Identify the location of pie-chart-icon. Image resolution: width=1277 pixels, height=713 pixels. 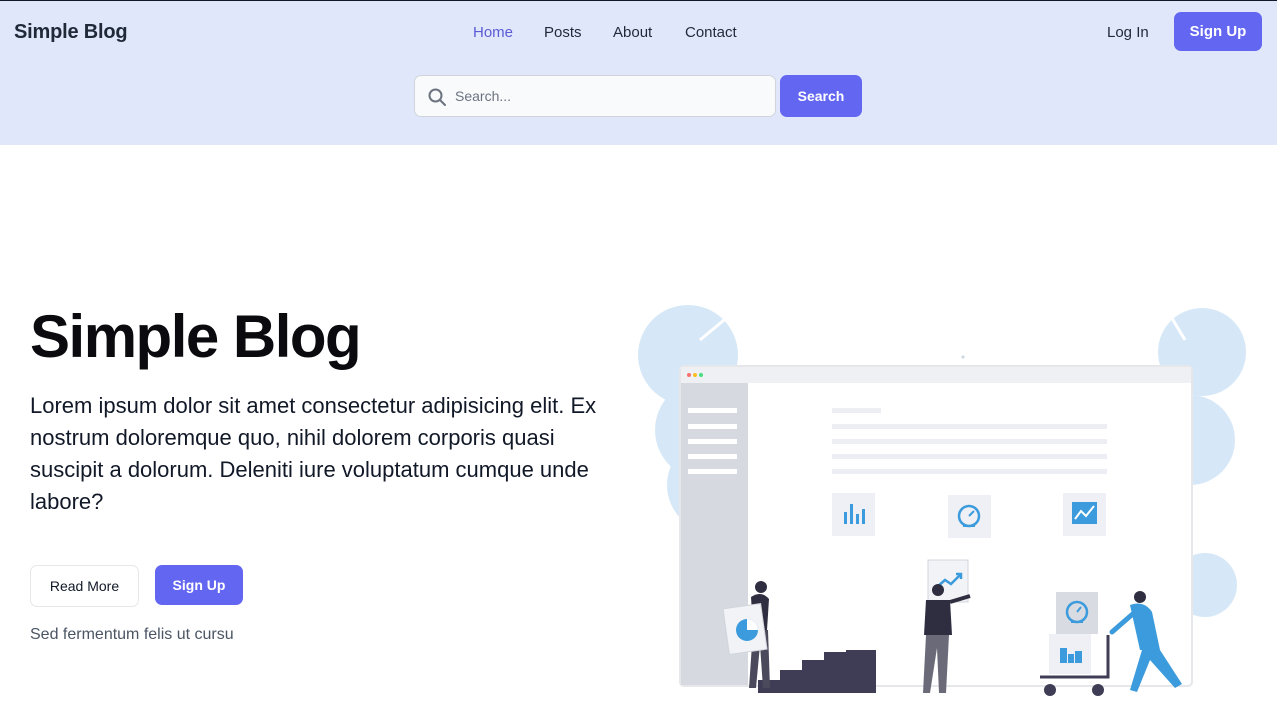
(747, 630).